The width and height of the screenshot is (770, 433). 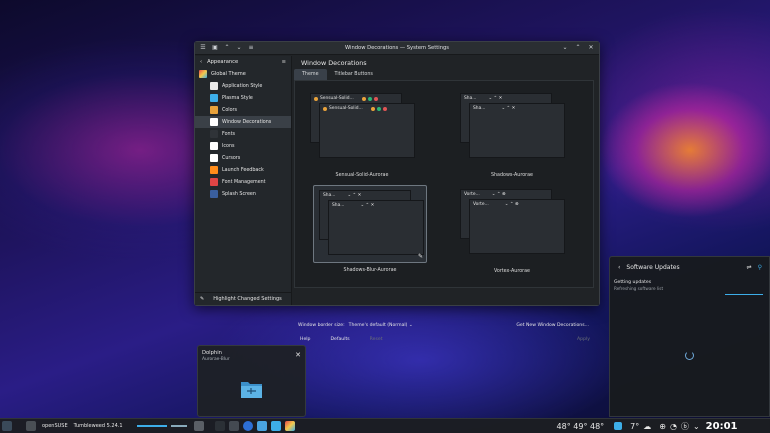 What do you see at coordinates (321, 325) in the screenshot?
I see `border-size-label: Window border size:` at bounding box center [321, 325].